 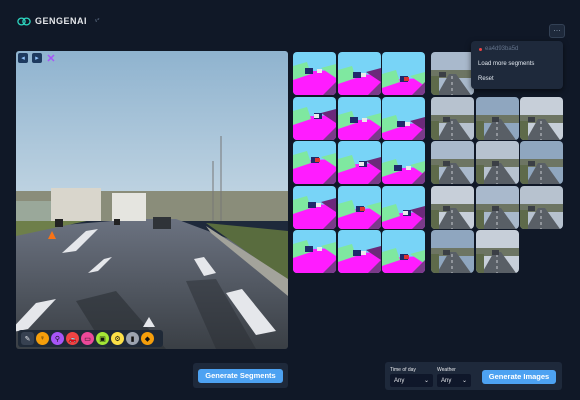 What do you see at coordinates (506, 64) in the screenshot?
I see `menu-item-load-more-segments: Load more segments` at bounding box center [506, 64].